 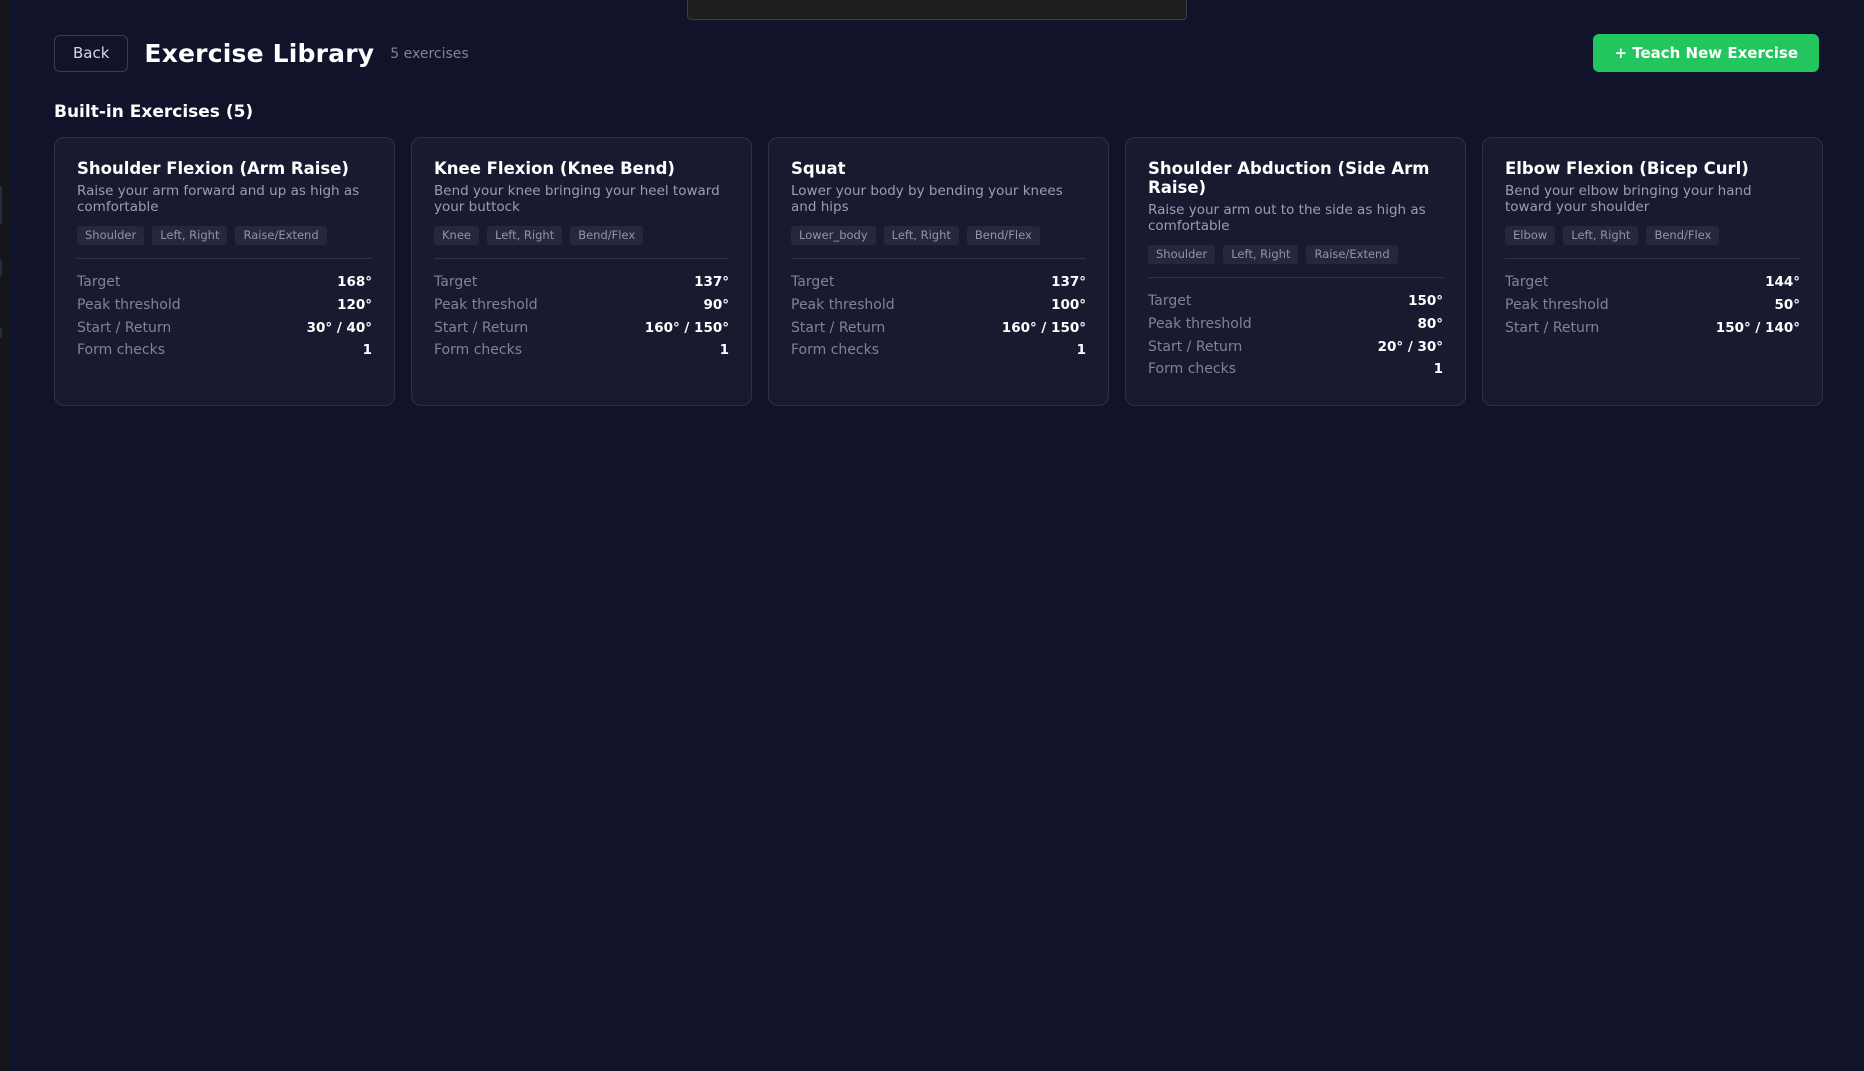 What do you see at coordinates (1530, 235) in the screenshot?
I see `tag-body-part: Elbow` at bounding box center [1530, 235].